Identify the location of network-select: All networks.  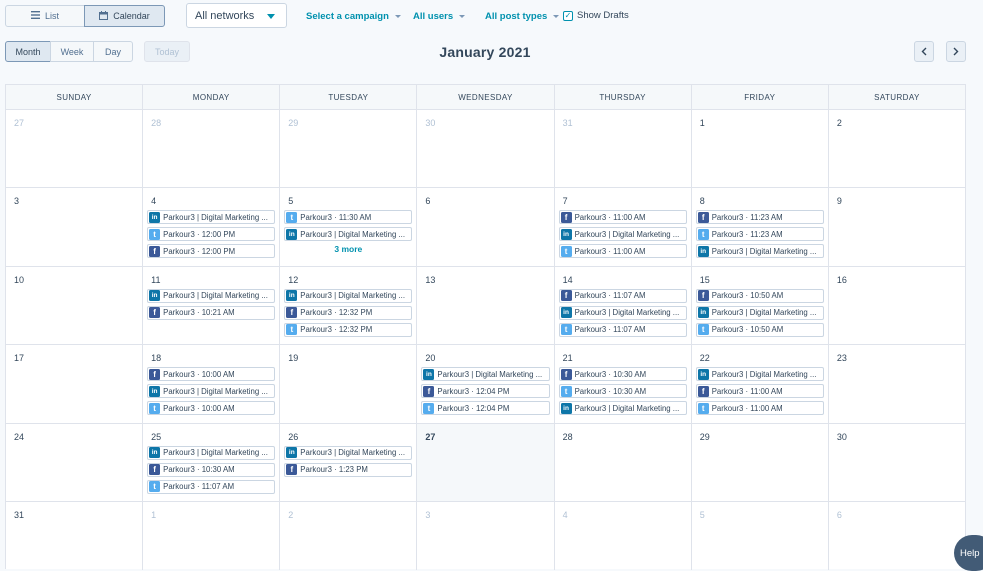
(236, 15).